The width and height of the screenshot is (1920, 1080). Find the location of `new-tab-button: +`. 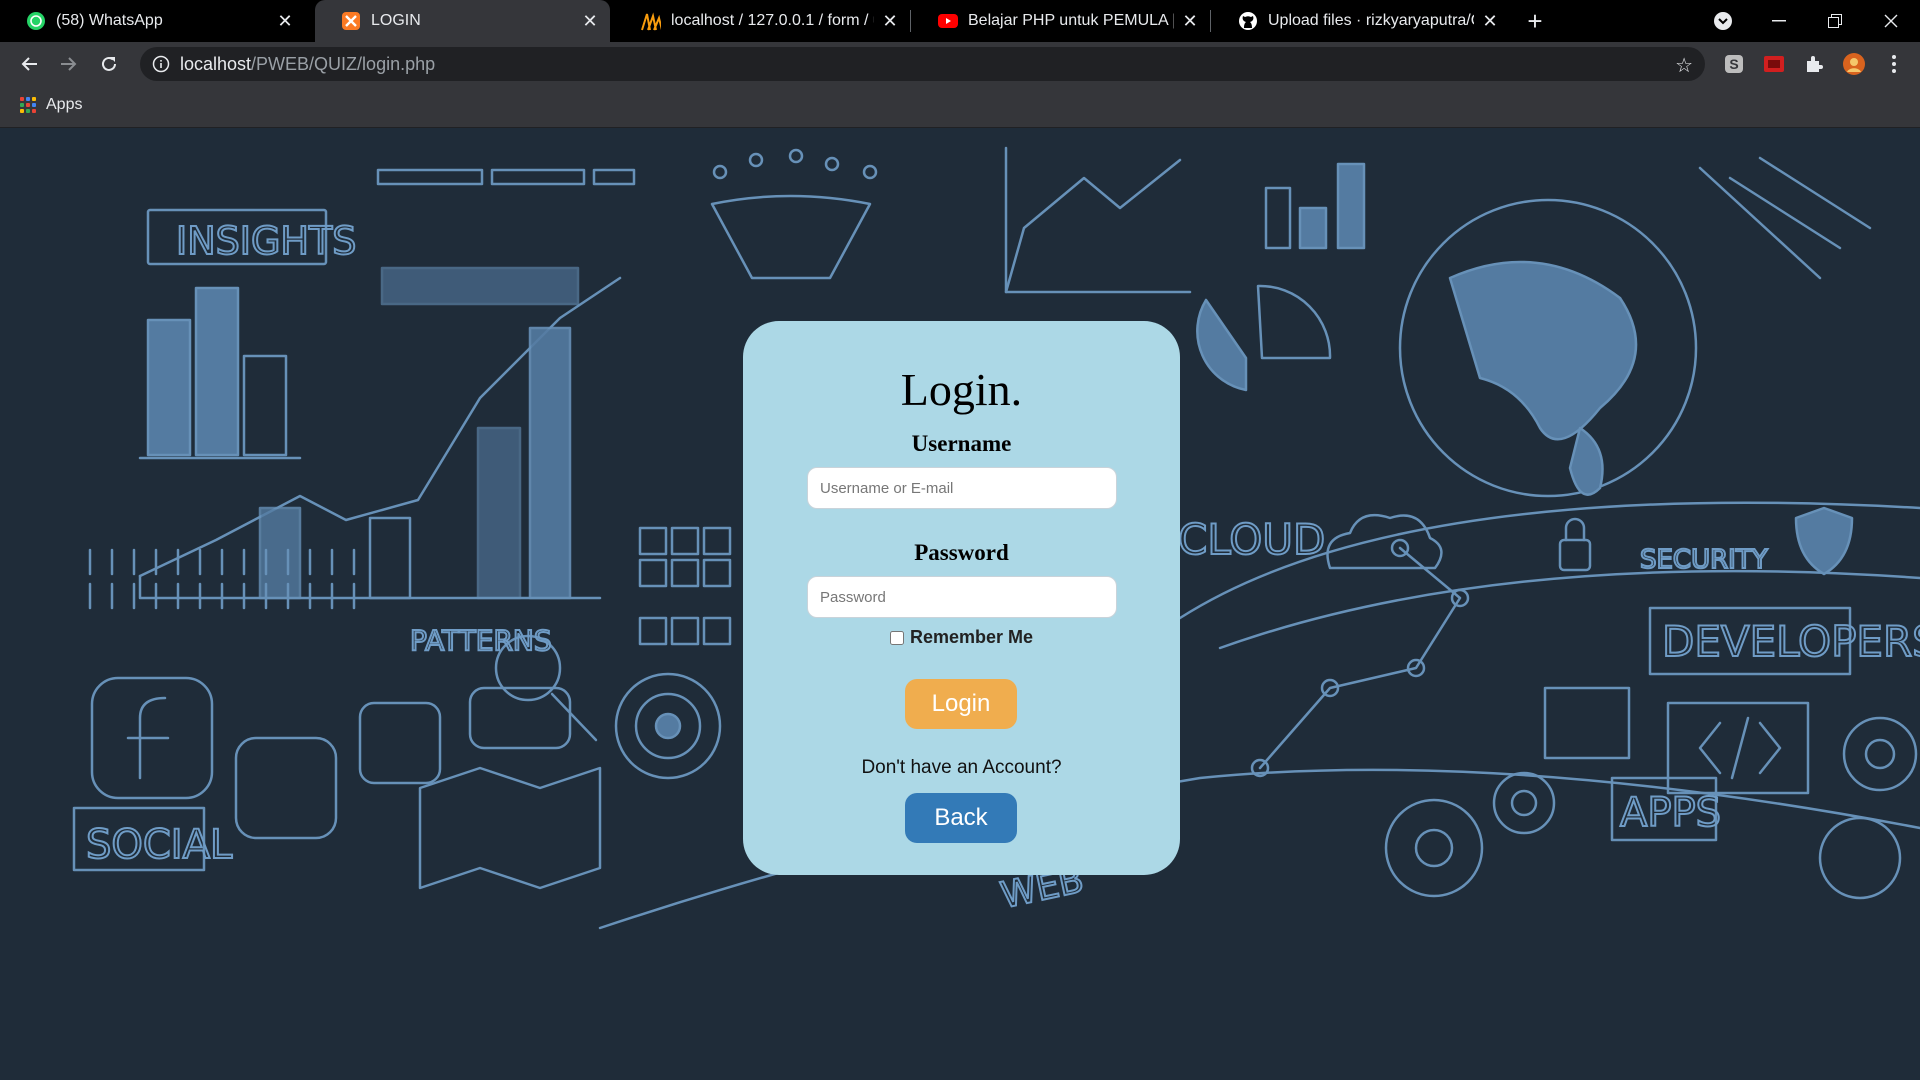

new-tab-button: + is located at coordinates (1535, 21).